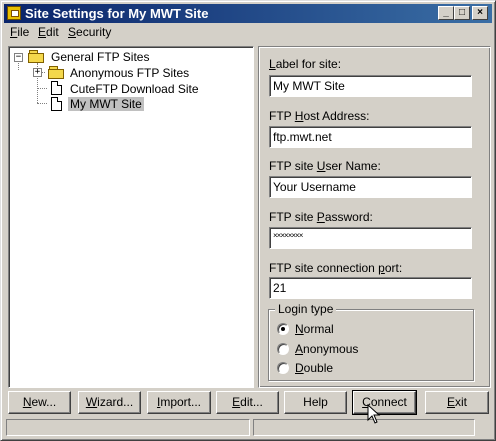 The width and height of the screenshot is (496, 441). What do you see at coordinates (374, 414) in the screenshot?
I see `mouse-cursor-icon` at bounding box center [374, 414].